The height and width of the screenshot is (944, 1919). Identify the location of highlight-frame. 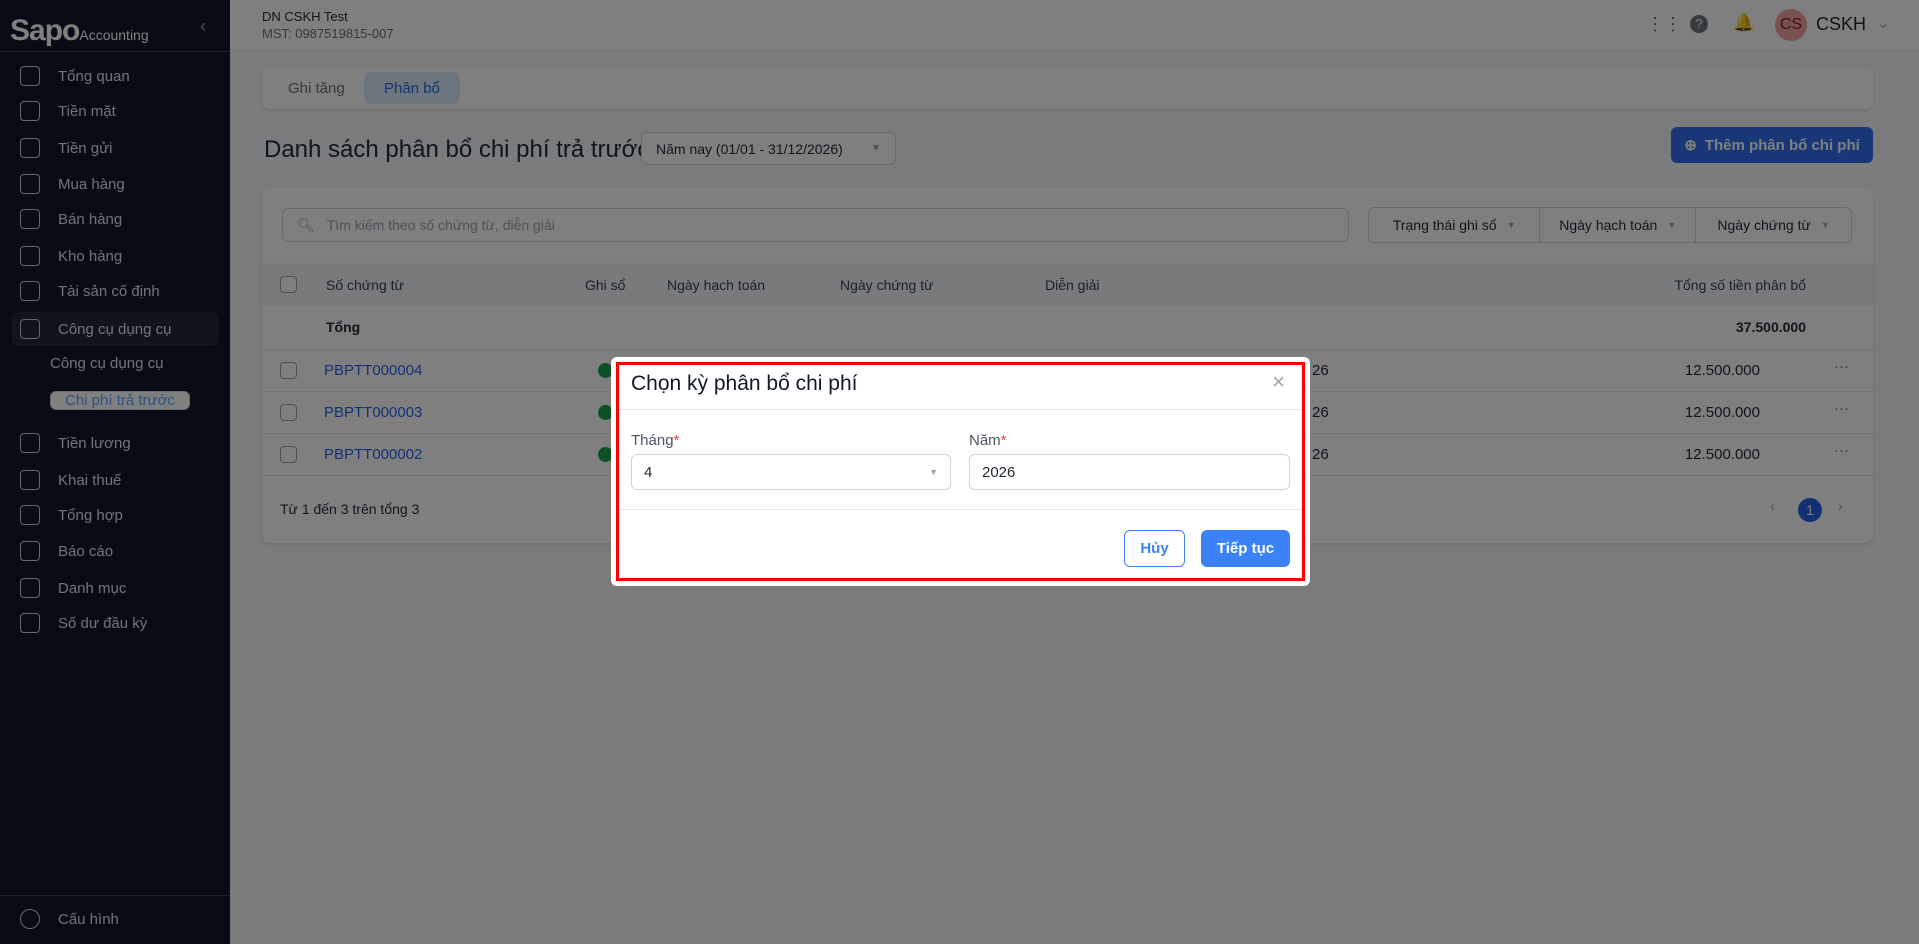
(960, 471).